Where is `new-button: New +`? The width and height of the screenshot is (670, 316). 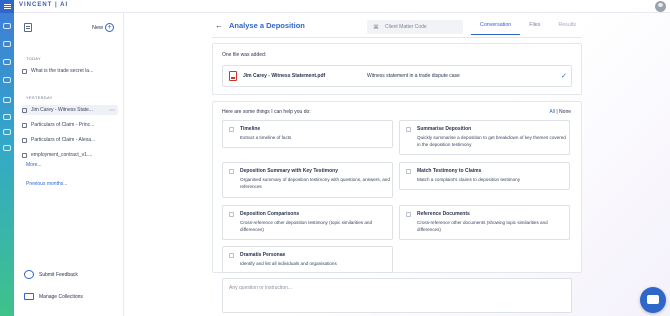 new-button: New + is located at coordinates (103, 27).